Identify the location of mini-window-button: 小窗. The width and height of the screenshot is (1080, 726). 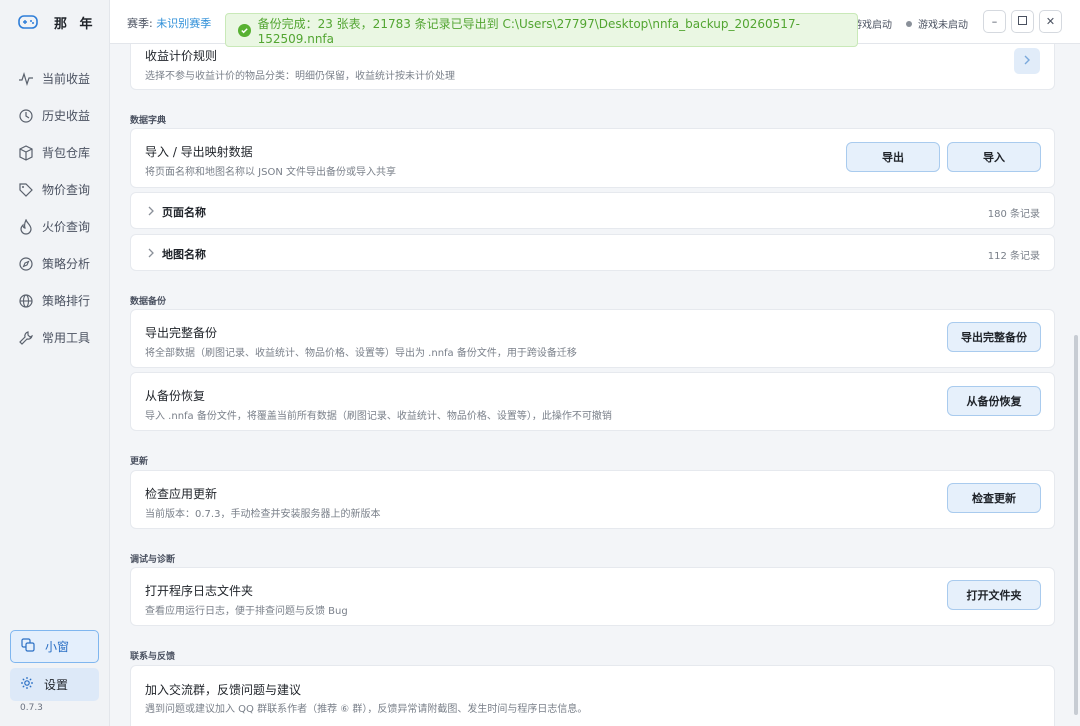
(54, 646).